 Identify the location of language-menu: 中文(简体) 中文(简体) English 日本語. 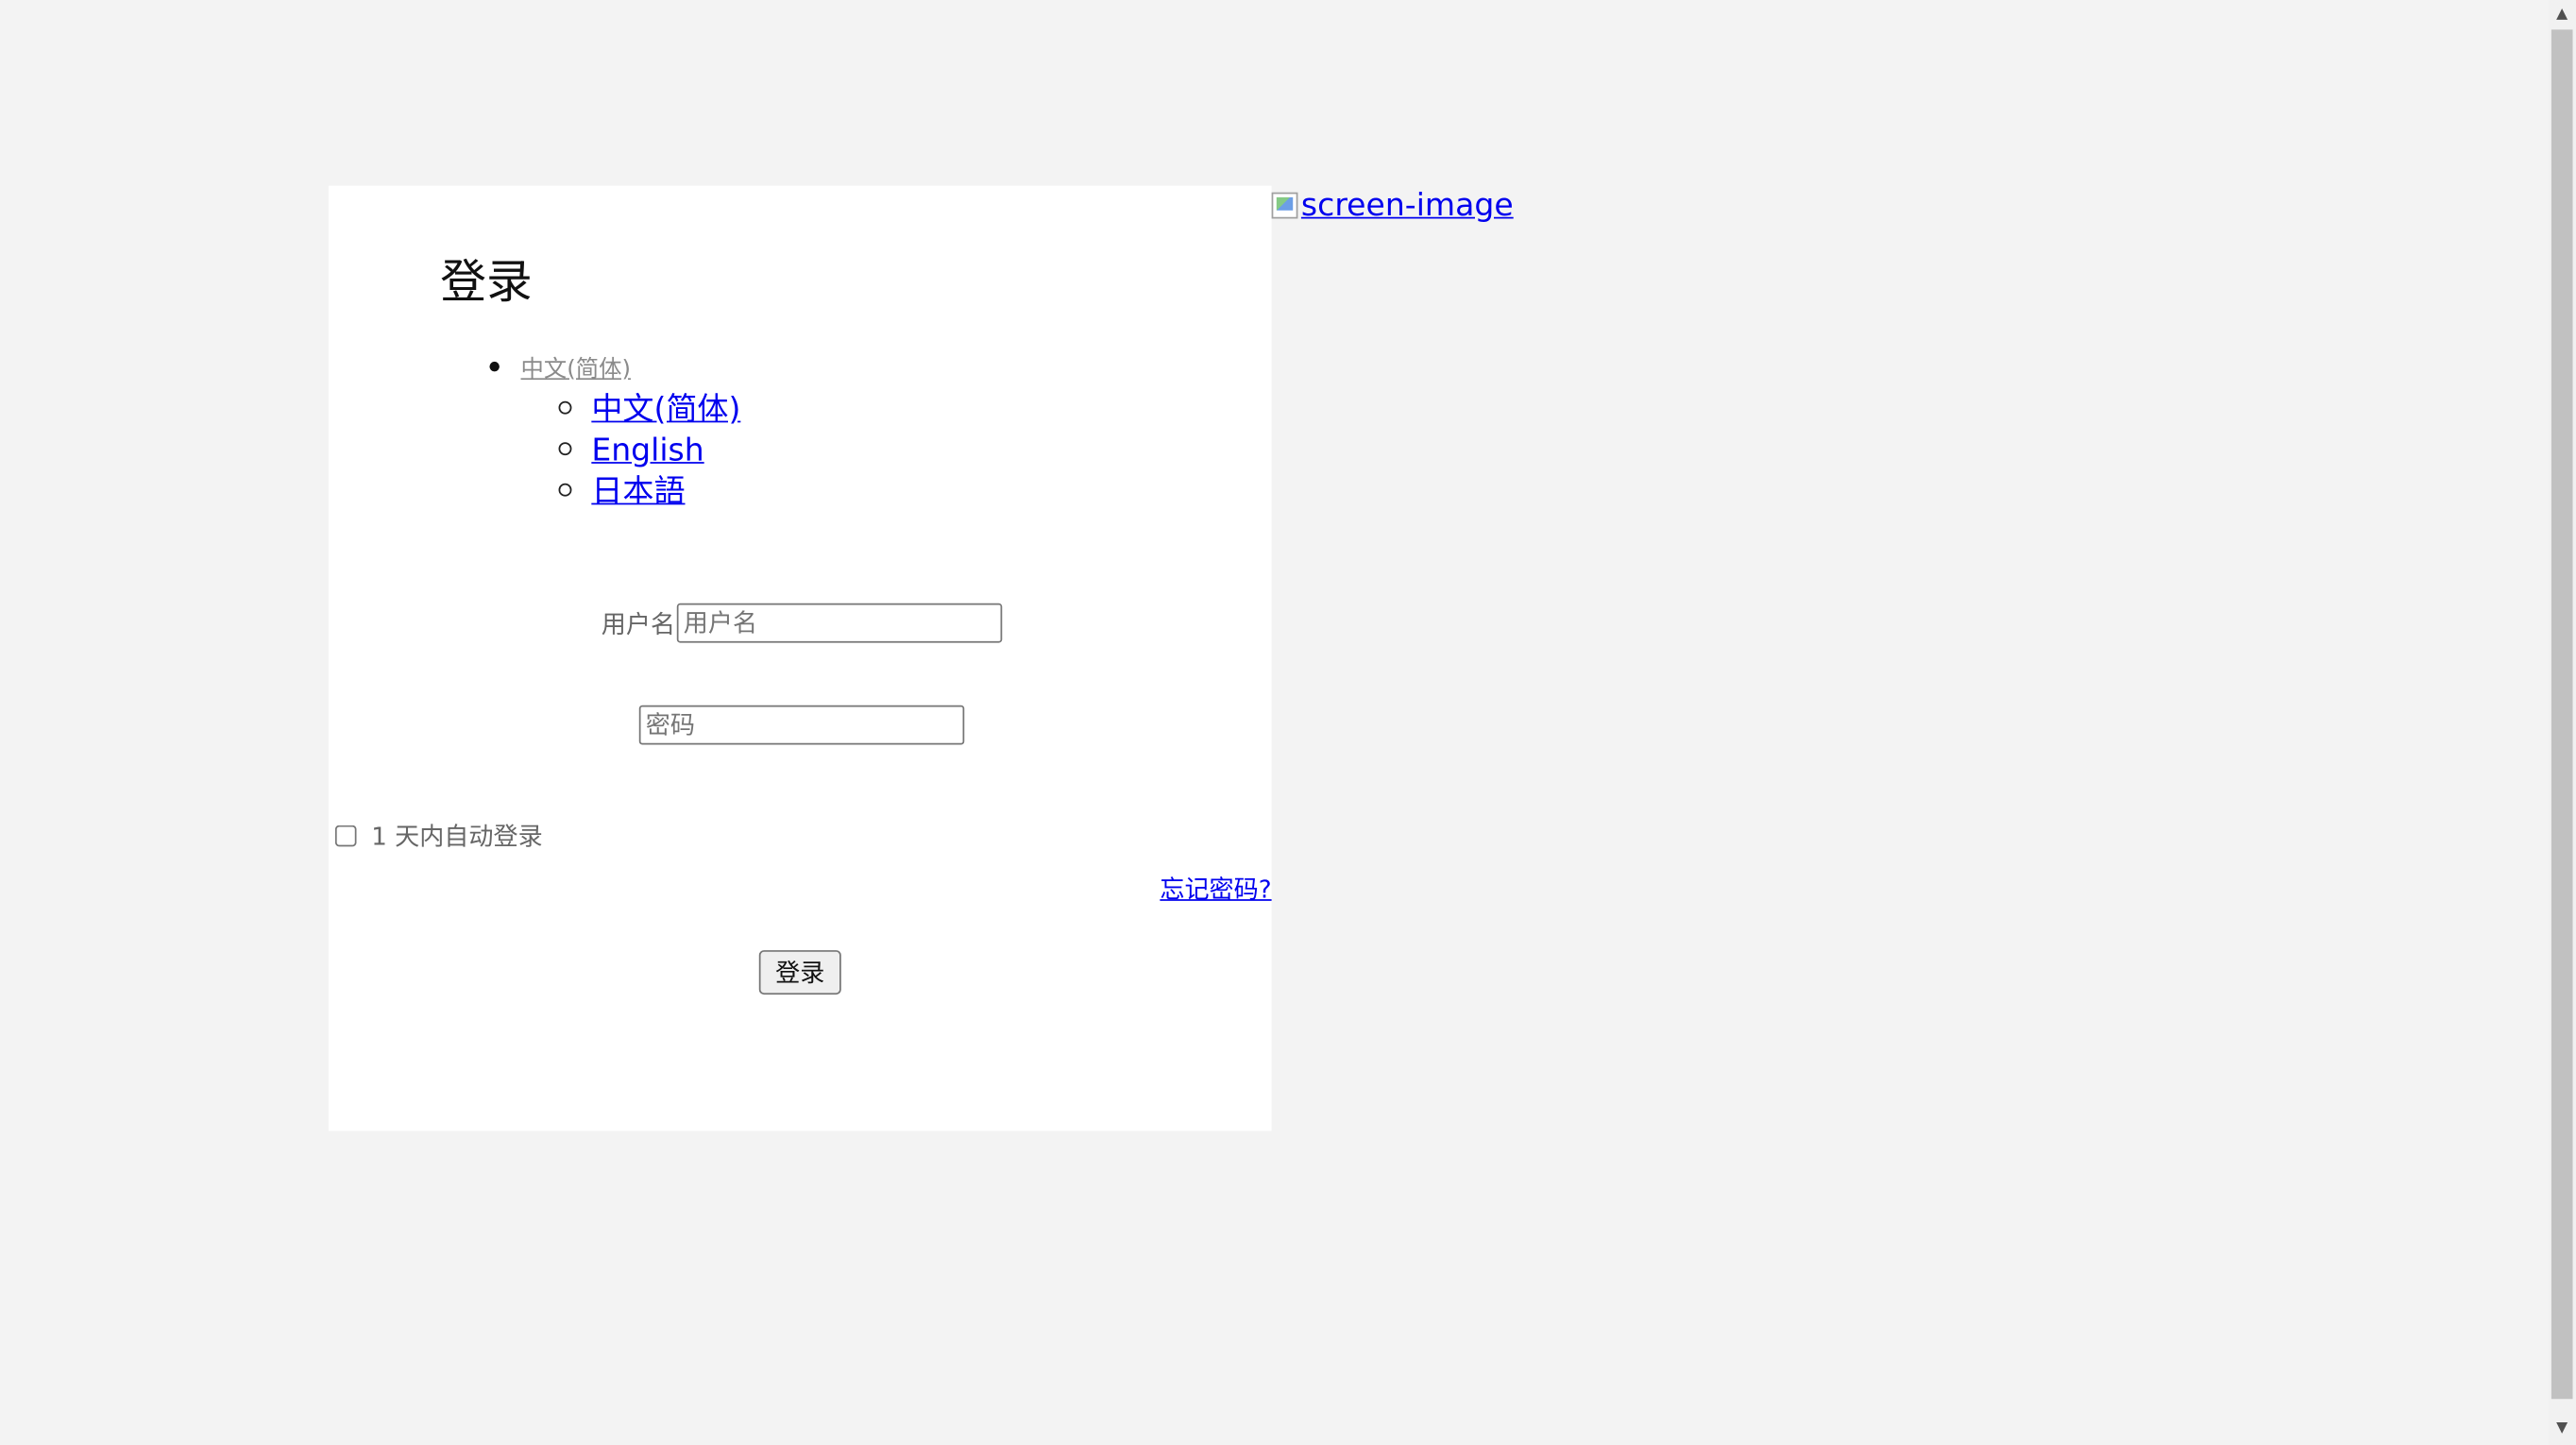
(613, 431).